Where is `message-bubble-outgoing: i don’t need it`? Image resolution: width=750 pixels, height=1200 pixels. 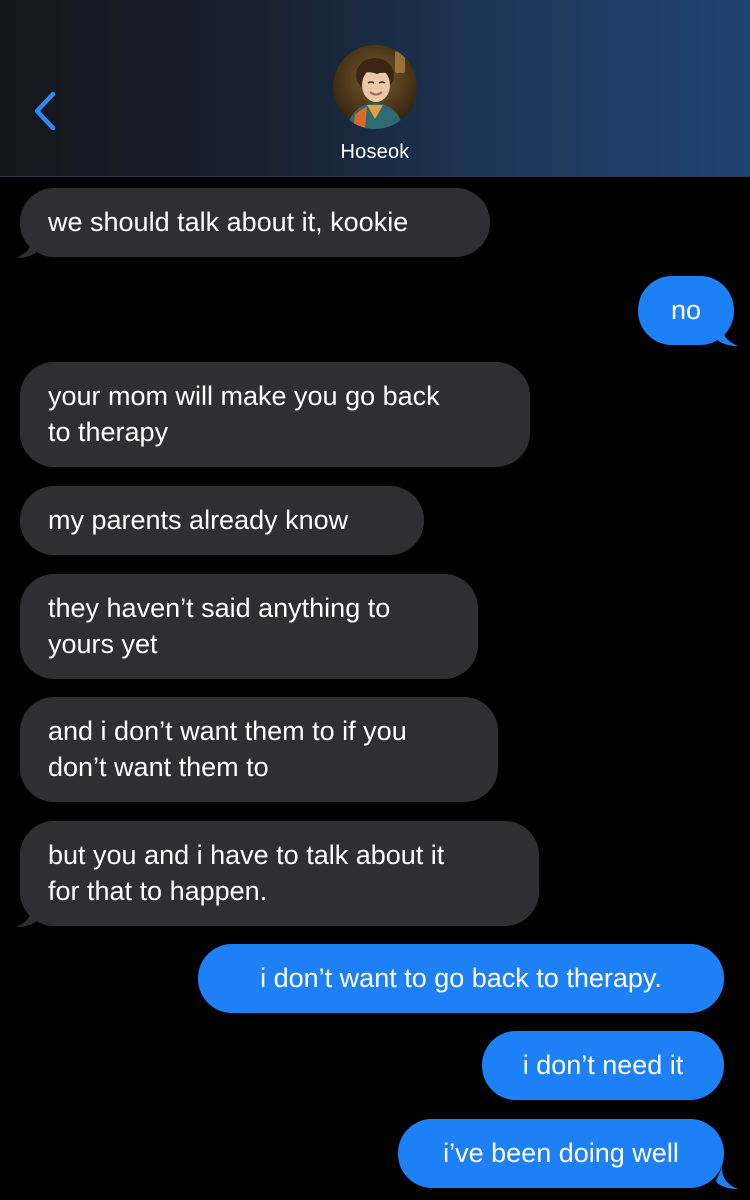
message-bubble-outgoing: i don’t need it is located at coordinates (603, 1065).